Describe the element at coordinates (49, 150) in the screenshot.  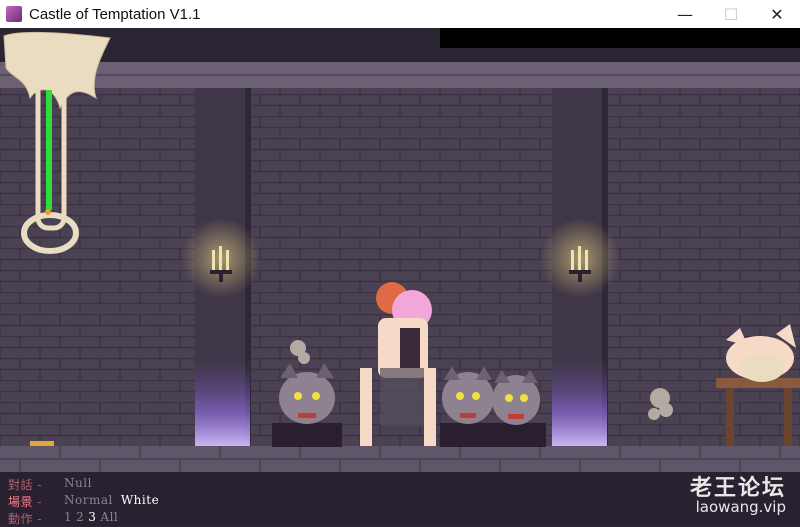
I see `green-gauge` at that location.